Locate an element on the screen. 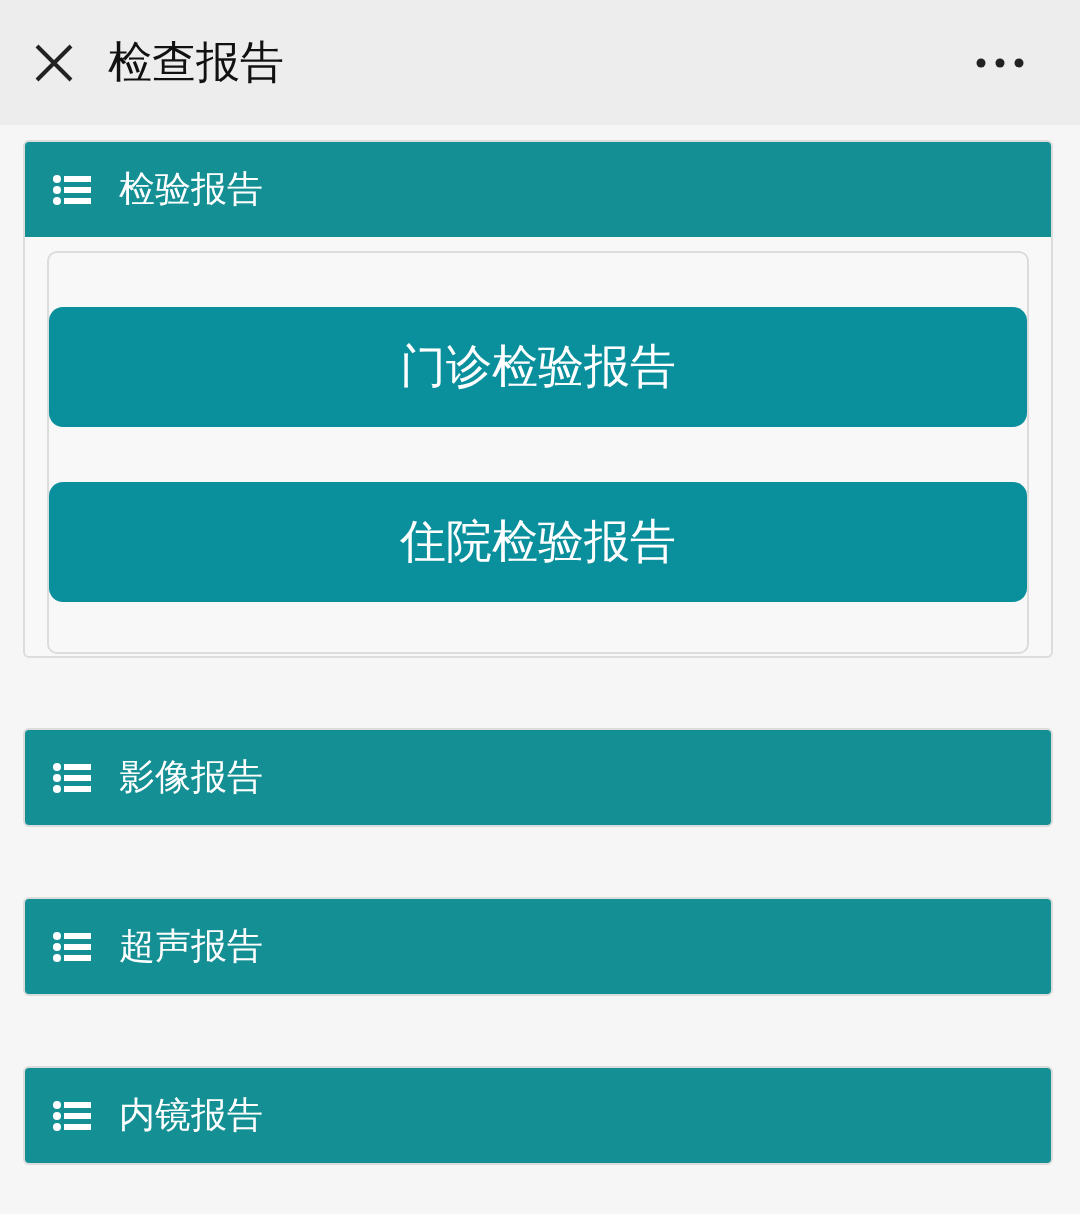  section-header: 检验报告 is located at coordinates (538, 189).